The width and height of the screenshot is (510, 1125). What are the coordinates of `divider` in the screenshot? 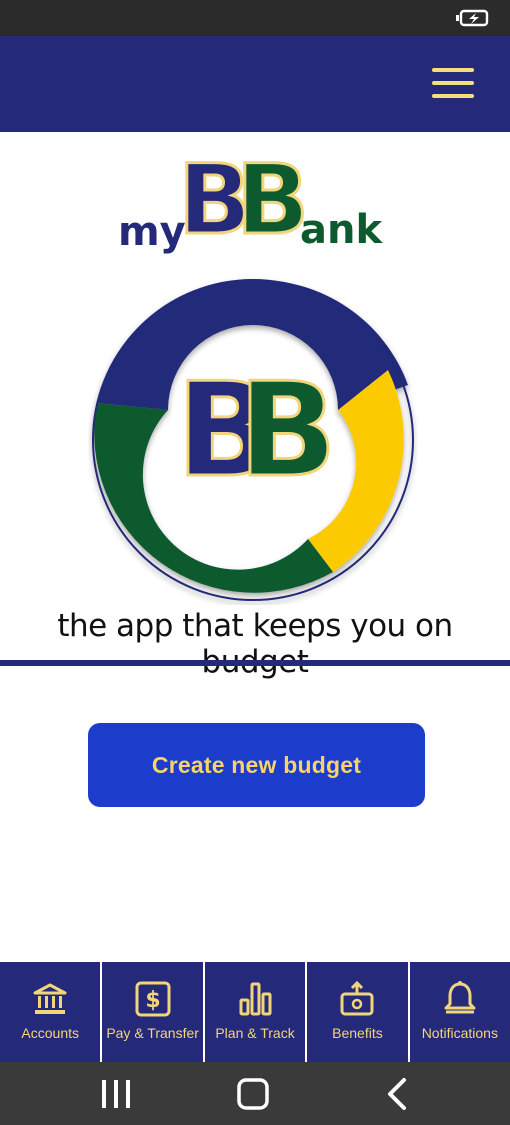 It's located at (255, 663).